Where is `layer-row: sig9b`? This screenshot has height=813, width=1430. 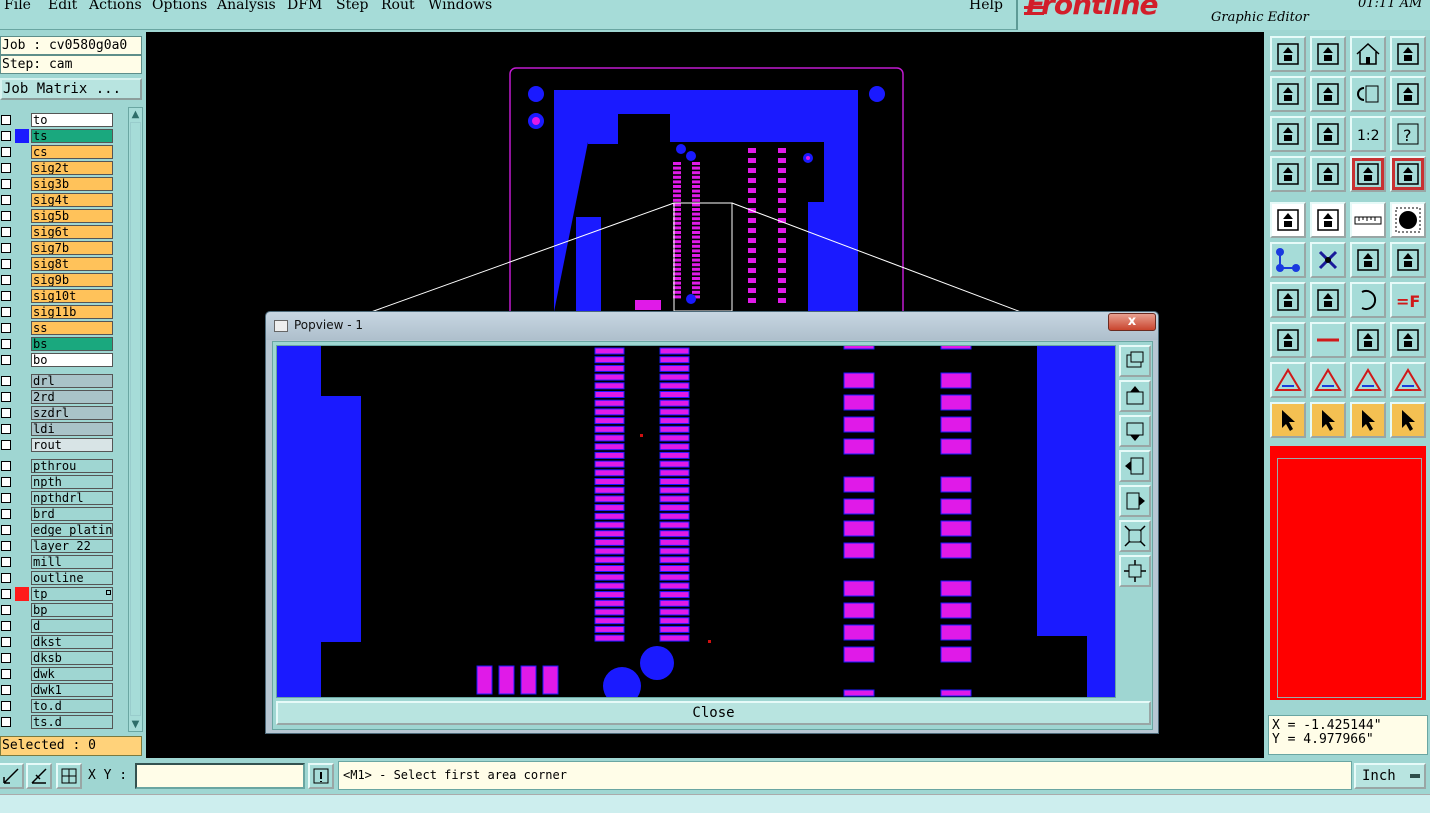
layer-row: sig9b is located at coordinates (58, 280).